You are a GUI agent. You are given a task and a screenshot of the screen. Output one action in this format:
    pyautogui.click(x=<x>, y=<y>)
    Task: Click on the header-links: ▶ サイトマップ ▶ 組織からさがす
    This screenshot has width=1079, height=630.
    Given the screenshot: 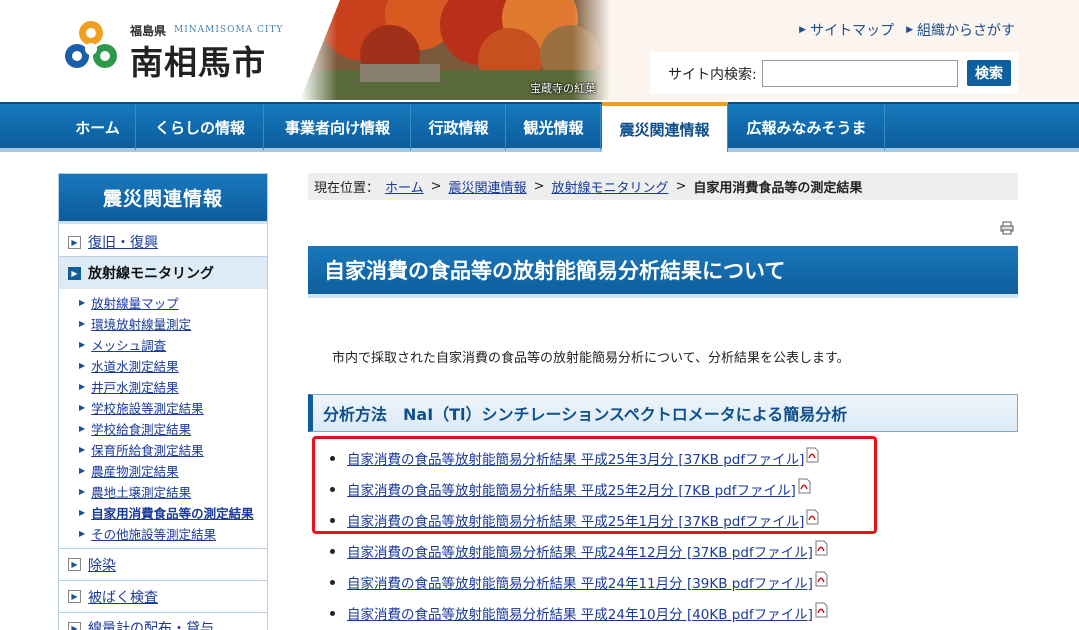 What is the action you would take?
    pyautogui.click(x=907, y=30)
    